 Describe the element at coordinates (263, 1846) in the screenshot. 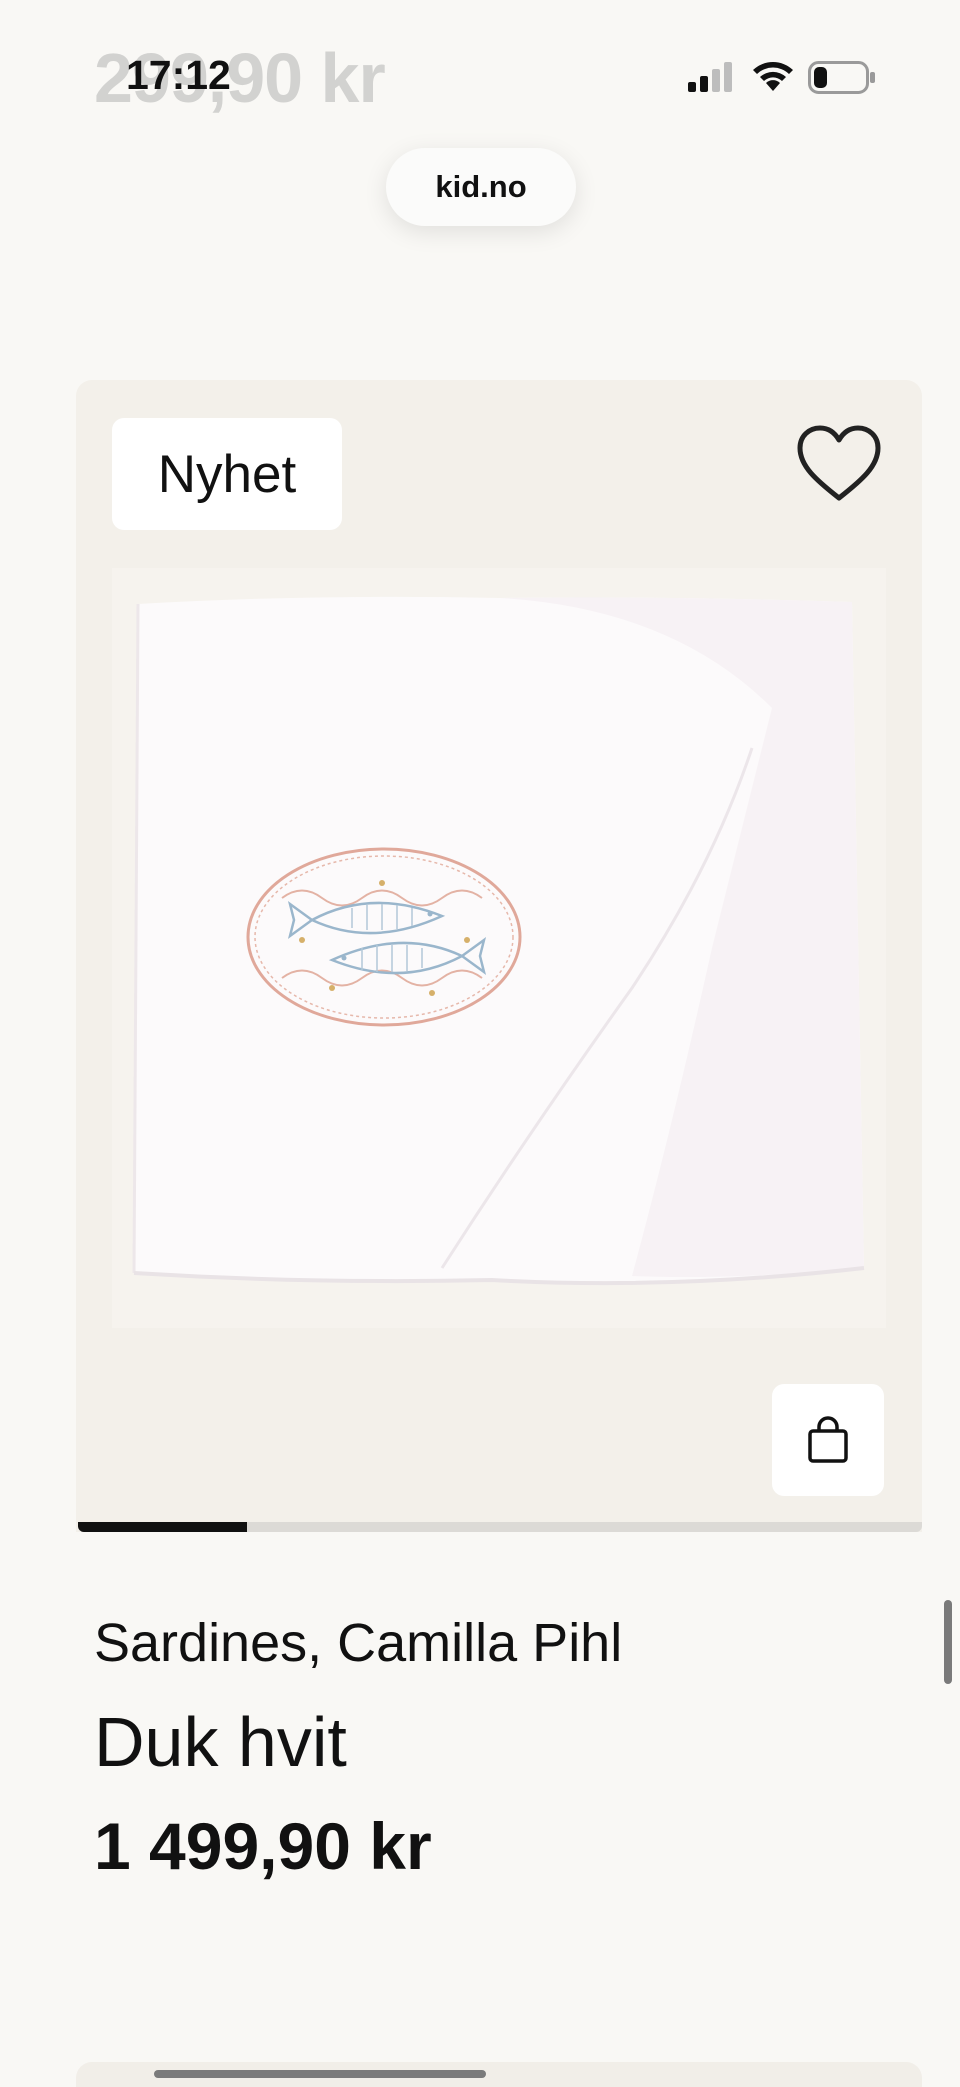

I see `product-price: 1 499,90 kr` at that location.